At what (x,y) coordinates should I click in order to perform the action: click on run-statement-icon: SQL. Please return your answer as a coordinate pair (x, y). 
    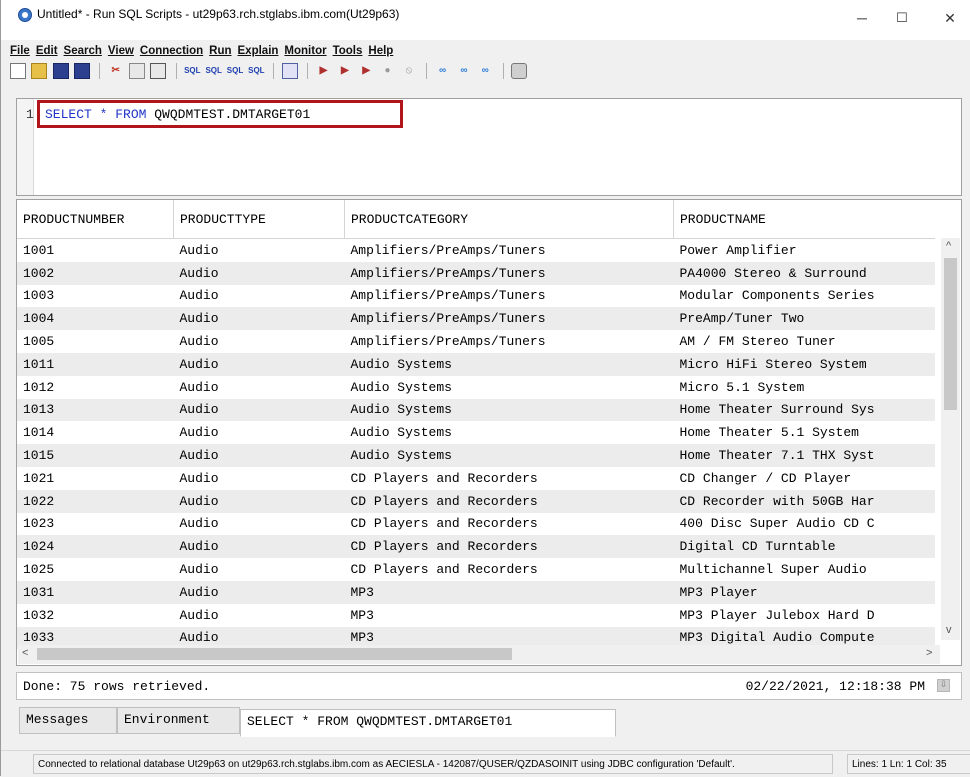
    Looking at the image, I should click on (192, 71).